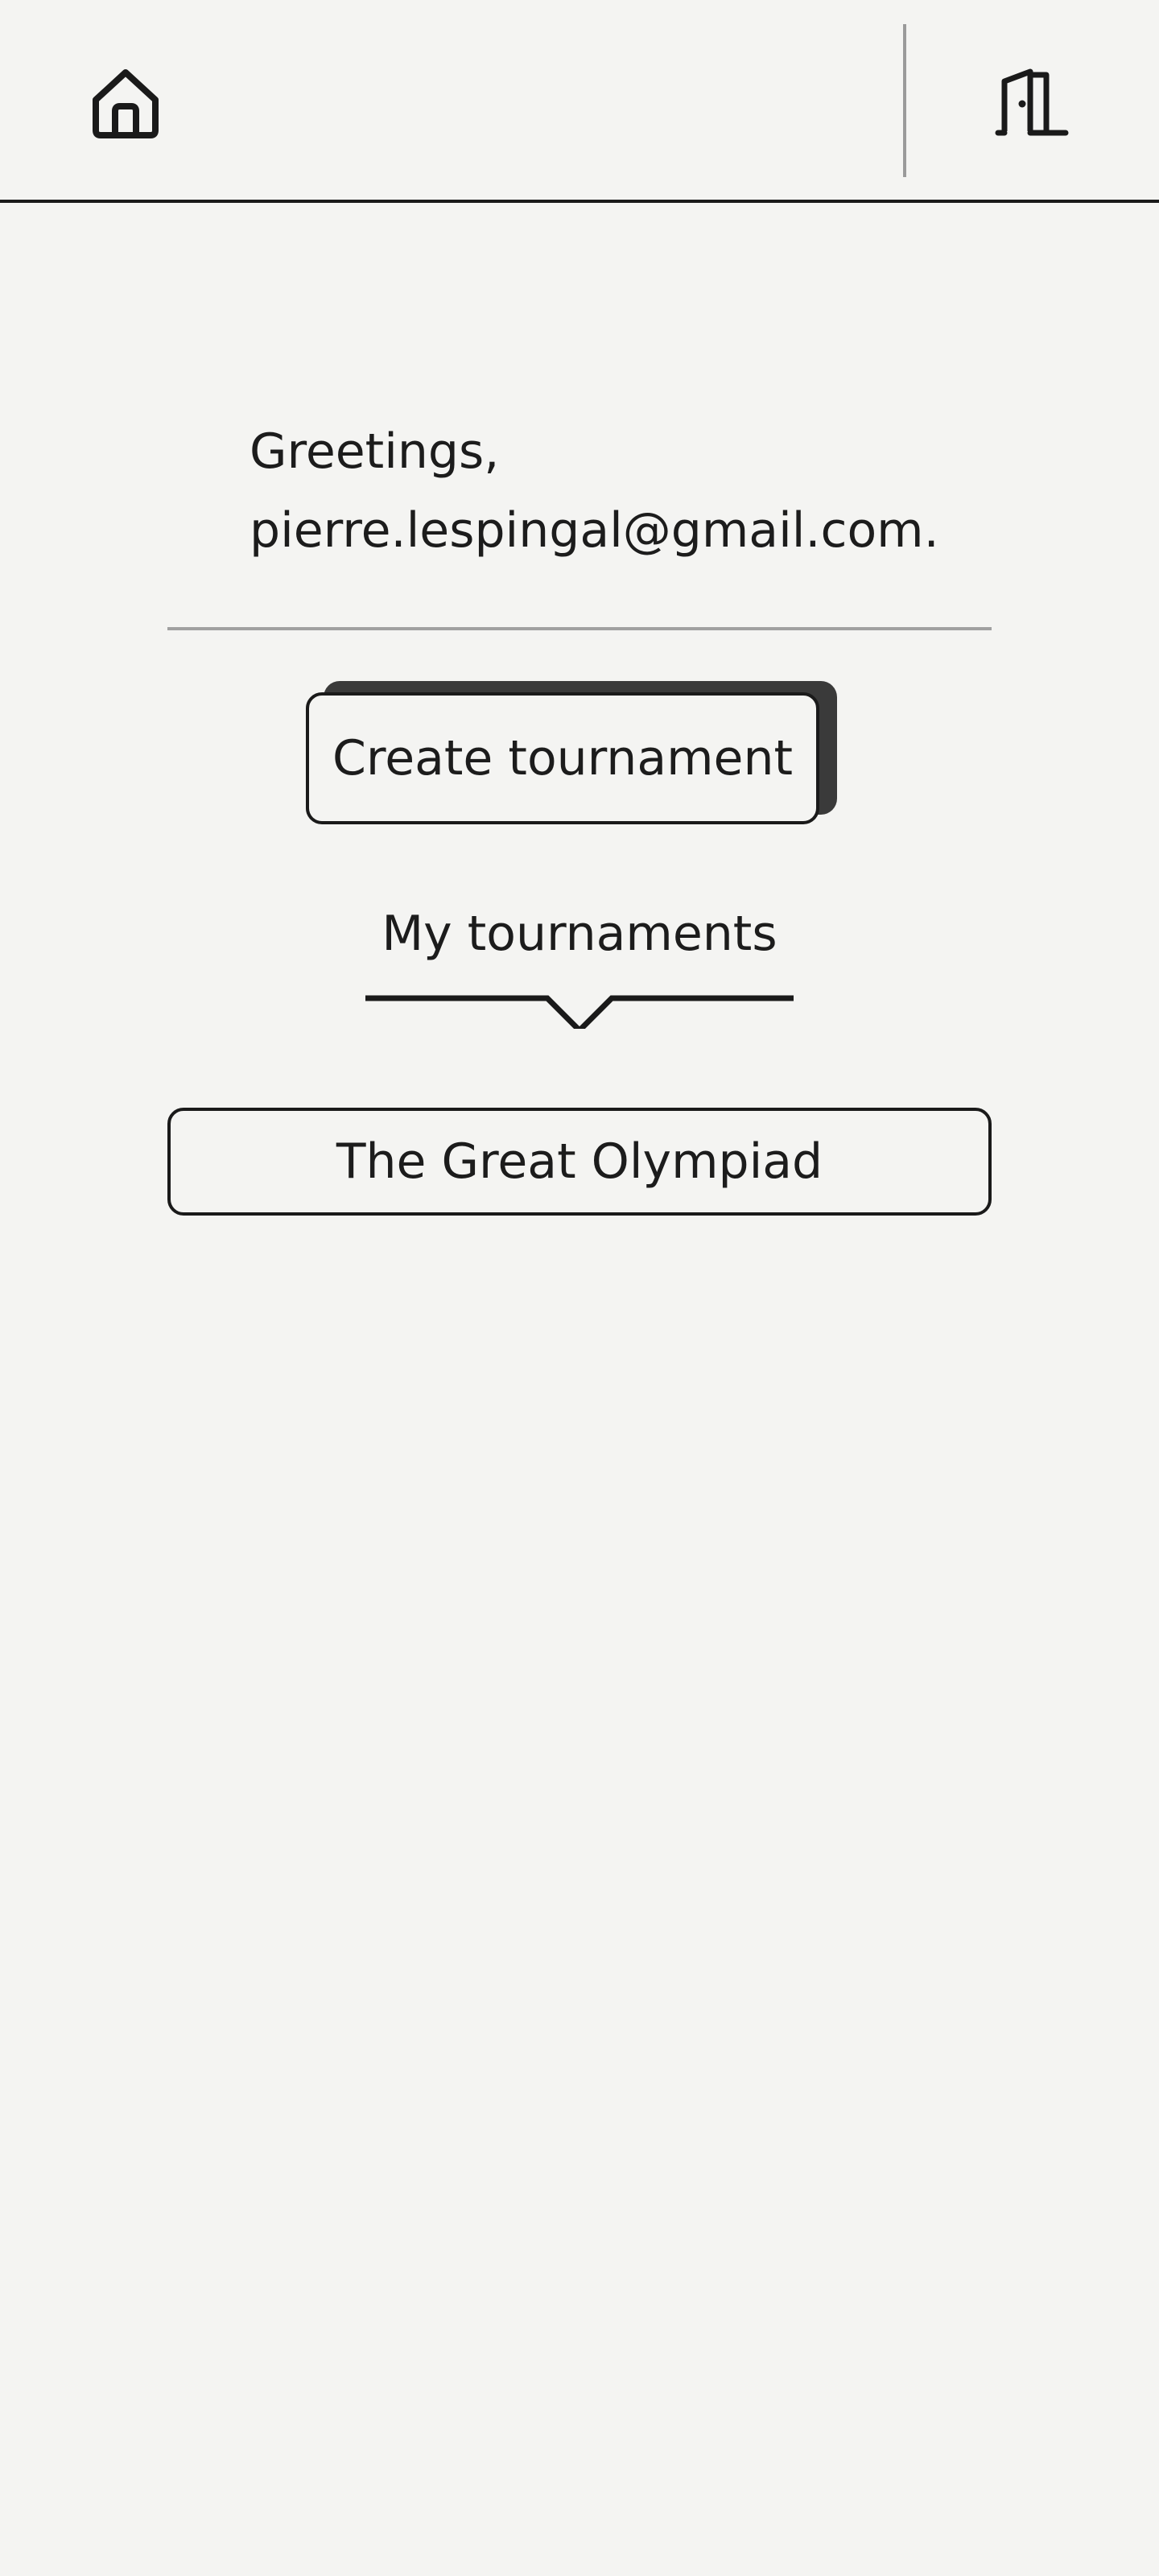  Describe the element at coordinates (562, 758) in the screenshot. I see `create-tournament-button: Create tournament` at that location.